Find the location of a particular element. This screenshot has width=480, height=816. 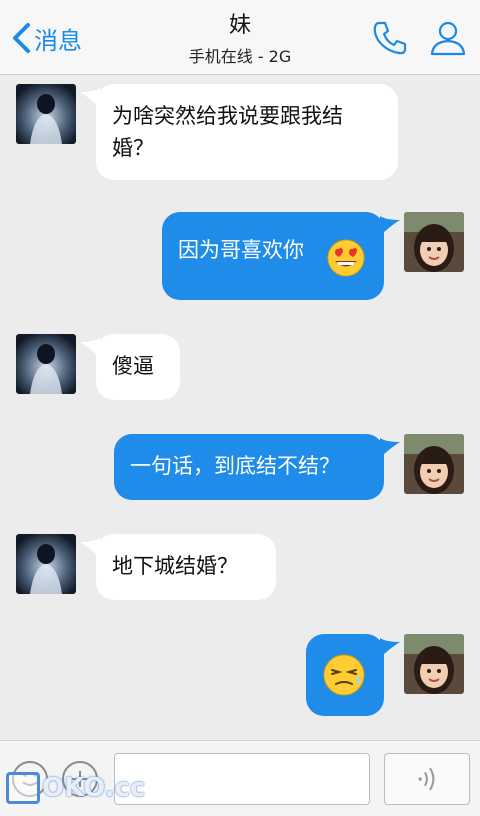

title-block: 妹 手机在线 - 2G is located at coordinates (240, 39).